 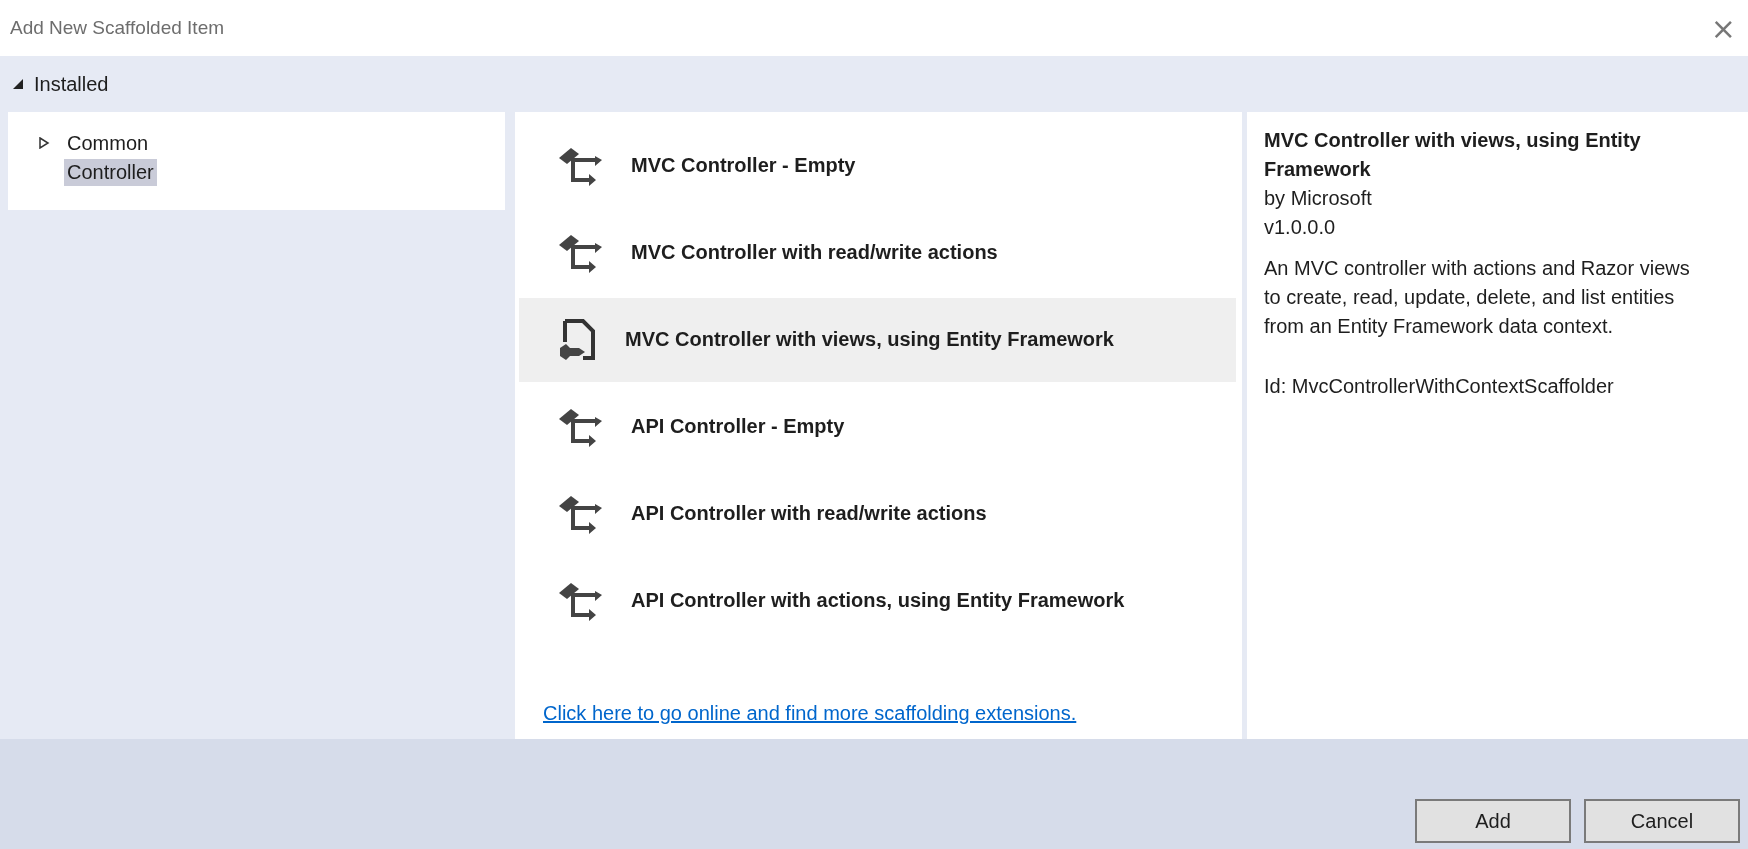 I want to click on online-link: Click here to go online and find more scaffolding extensions., so click(x=889, y=713).